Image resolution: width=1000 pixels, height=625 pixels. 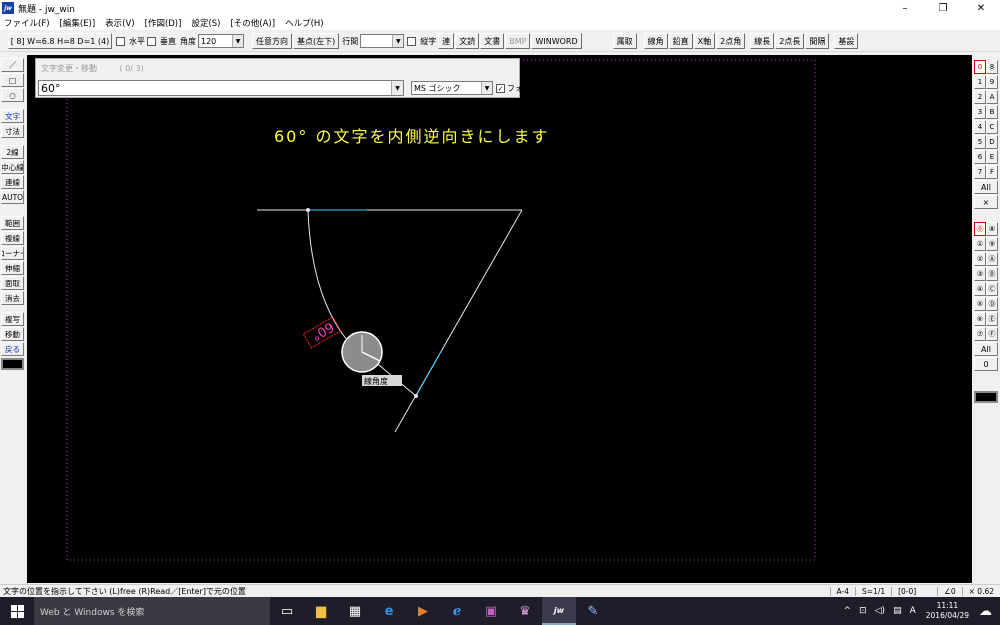 I want to click on font-read-checkbox: ✓, so click(x=500, y=88).